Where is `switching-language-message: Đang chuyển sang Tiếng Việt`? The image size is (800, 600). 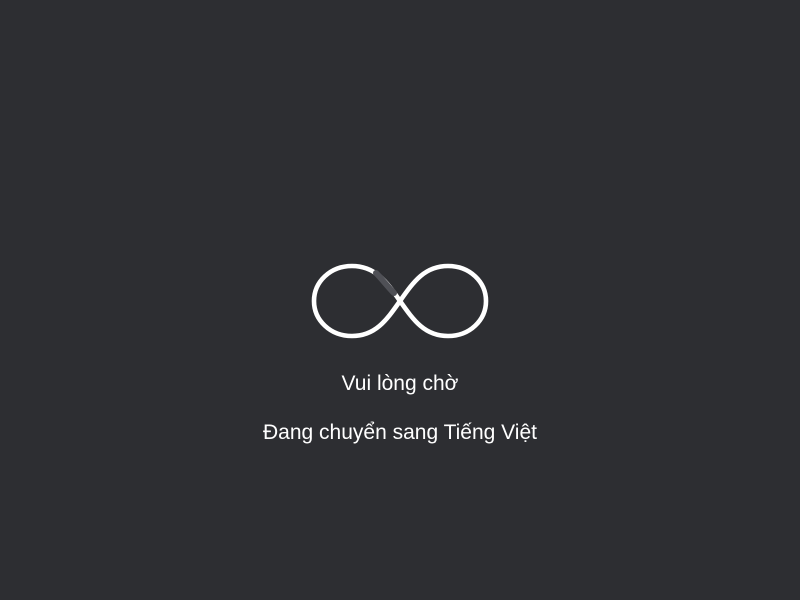 switching-language-message: Đang chuyển sang Tiếng Việt is located at coordinates (400, 432).